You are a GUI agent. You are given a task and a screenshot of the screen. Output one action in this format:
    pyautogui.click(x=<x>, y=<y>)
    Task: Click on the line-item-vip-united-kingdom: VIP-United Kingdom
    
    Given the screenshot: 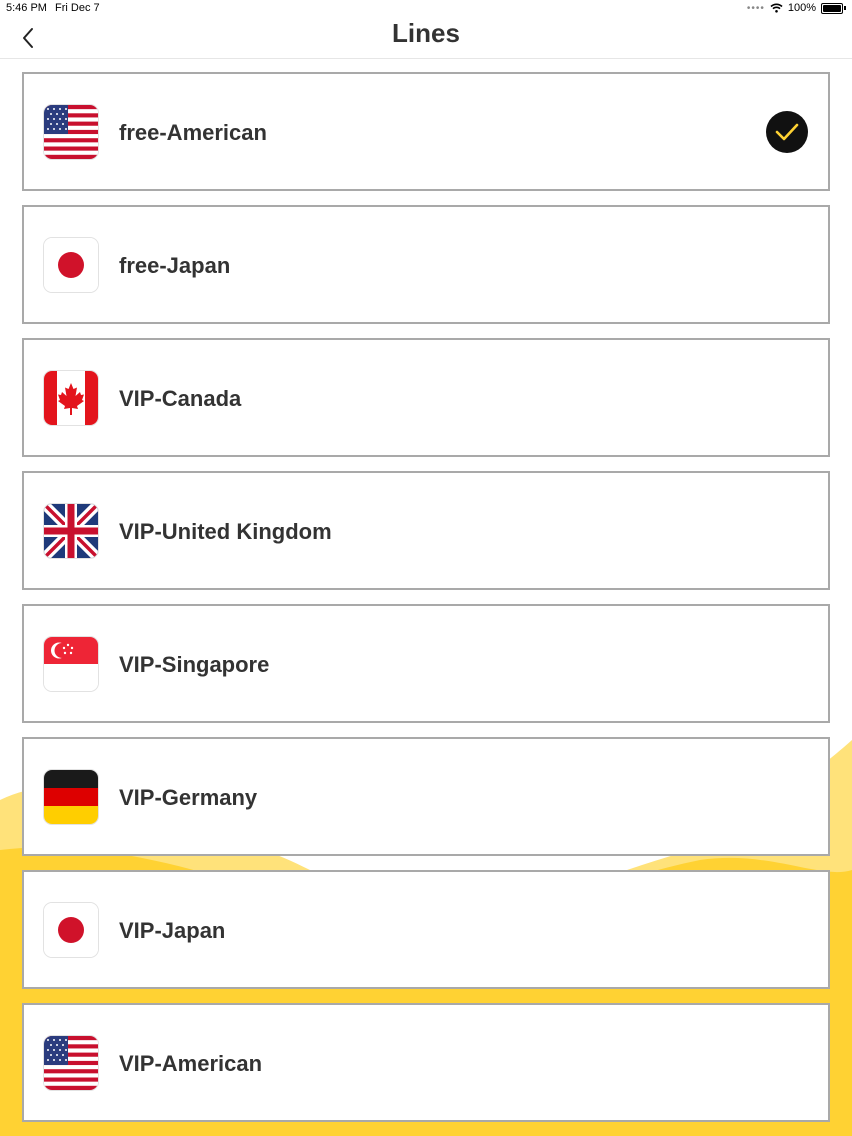 What is the action you would take?
    pyautogui.click(x=426, y=530)
    